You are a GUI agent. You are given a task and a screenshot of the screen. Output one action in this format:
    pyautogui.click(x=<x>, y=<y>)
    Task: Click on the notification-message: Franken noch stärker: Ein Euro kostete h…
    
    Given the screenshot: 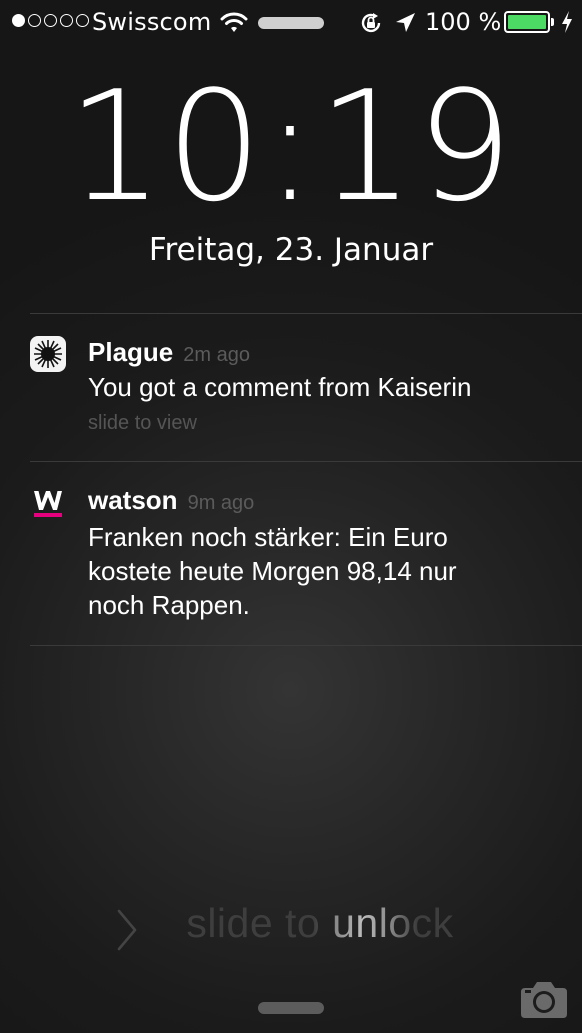 What is the action you would take?
    pyautogui.click(x=323, y=571)
    